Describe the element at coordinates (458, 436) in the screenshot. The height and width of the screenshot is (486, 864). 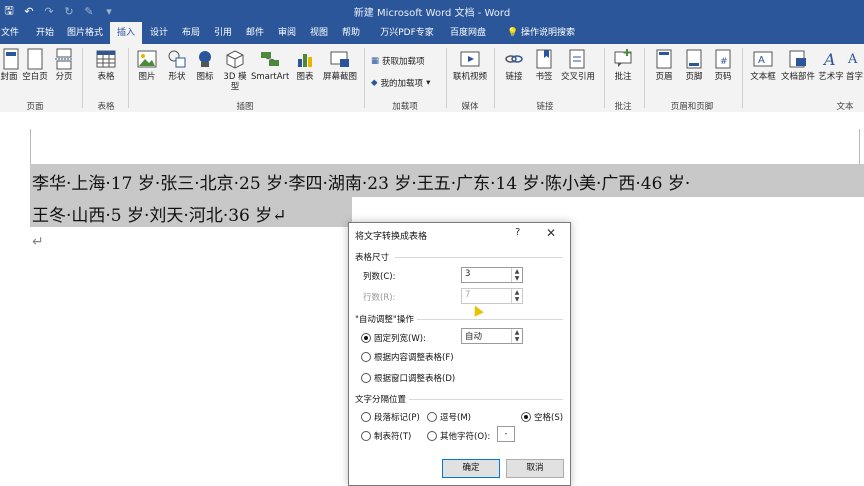
I see `other-character-radio: 其他字符(O):` at that location.